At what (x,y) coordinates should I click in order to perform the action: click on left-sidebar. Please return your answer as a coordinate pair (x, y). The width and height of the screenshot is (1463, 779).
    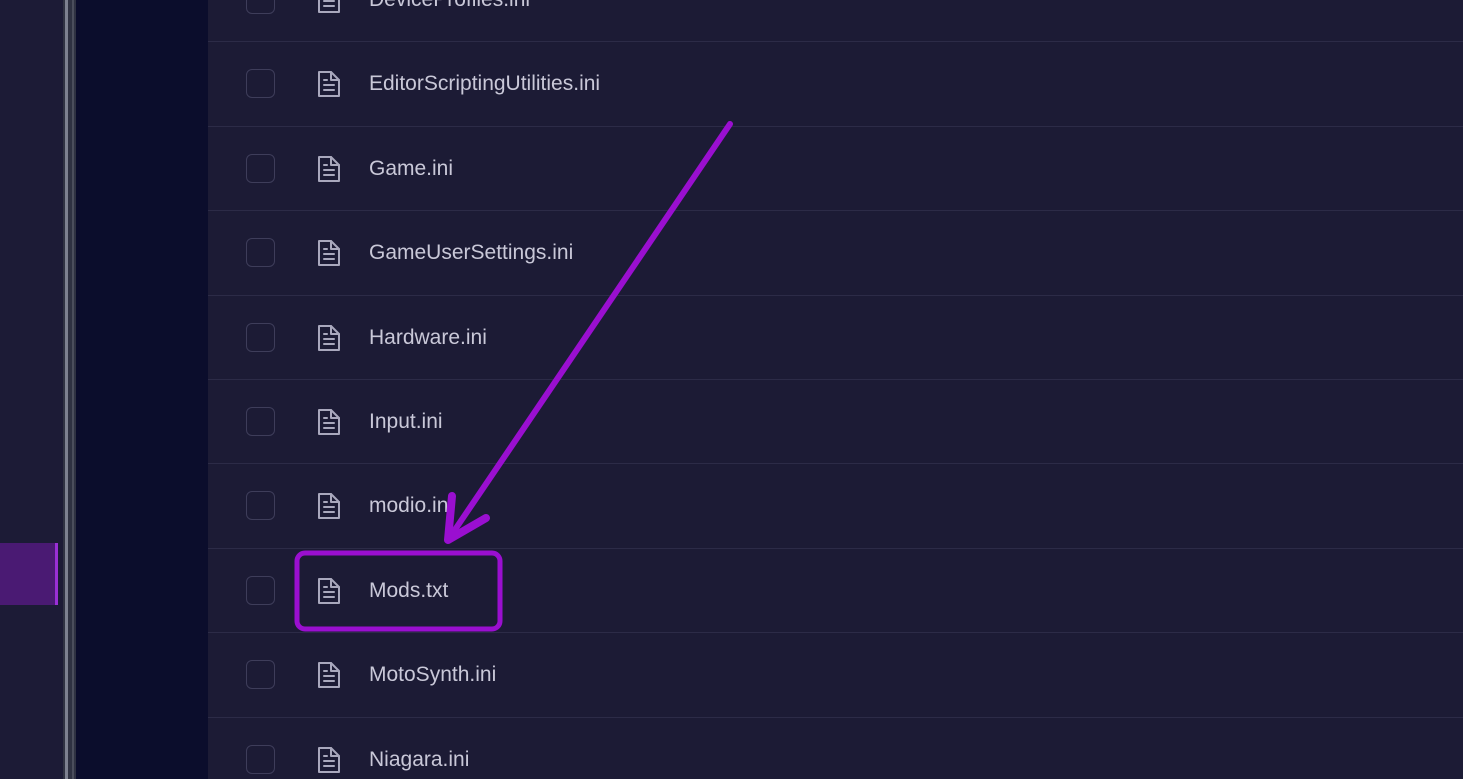
    Looking at the image, I should click on (31, 389).